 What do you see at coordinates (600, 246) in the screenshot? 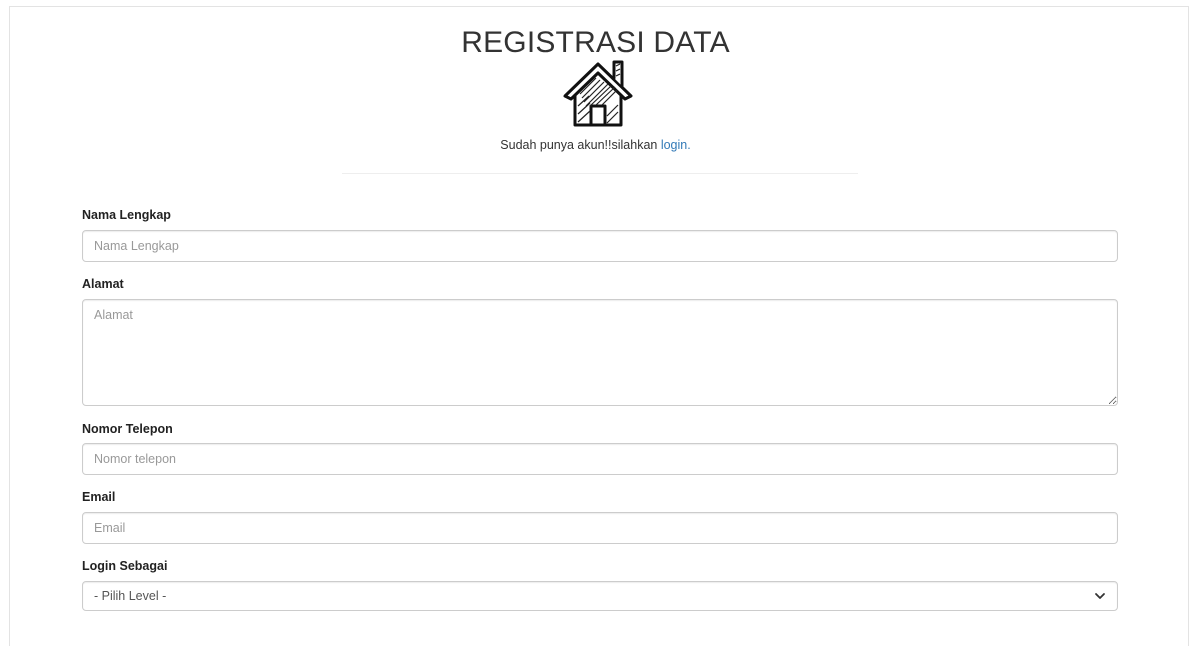
I see `nama-input` at bounding box center [600, 246].